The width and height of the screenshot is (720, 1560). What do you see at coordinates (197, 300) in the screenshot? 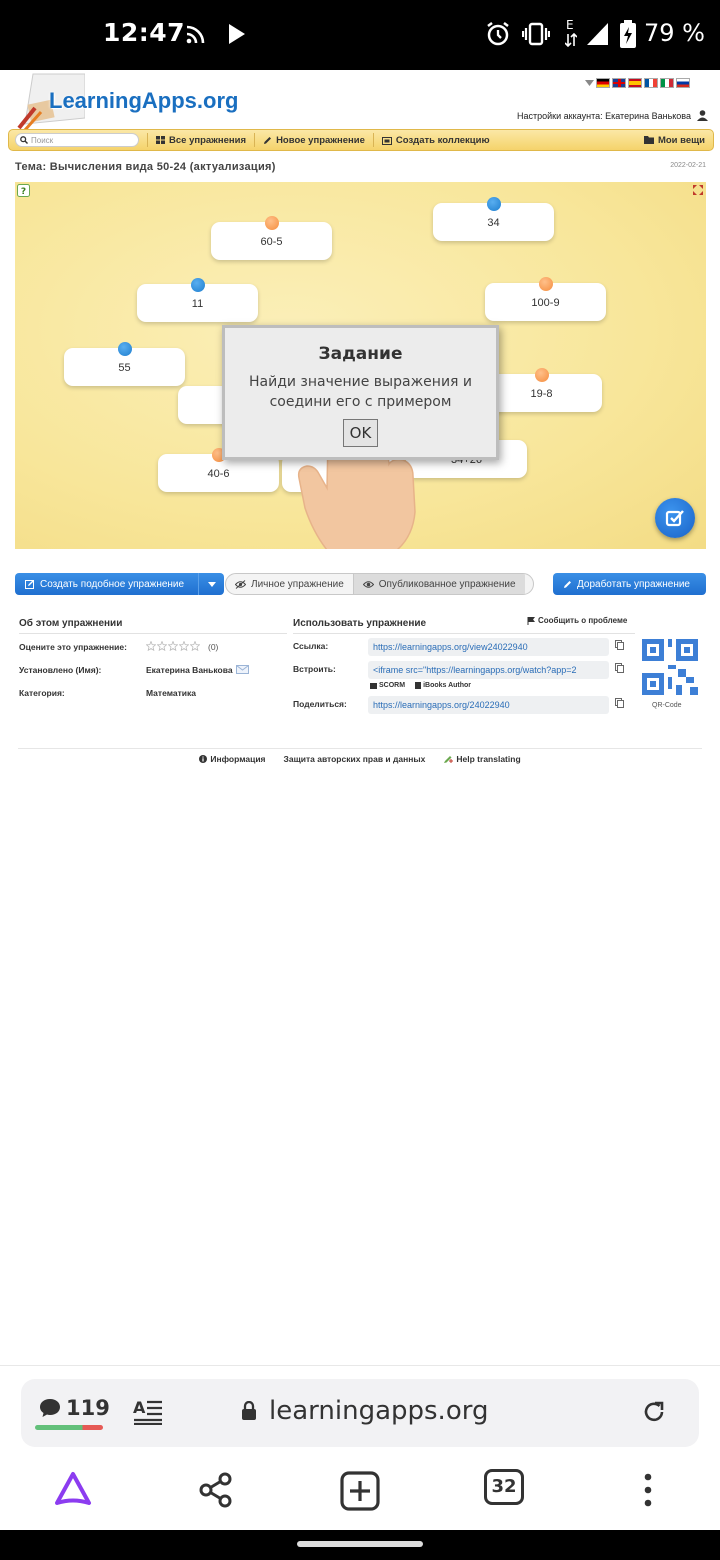
I see `match-card: 11` at bounding box center [197, 300].